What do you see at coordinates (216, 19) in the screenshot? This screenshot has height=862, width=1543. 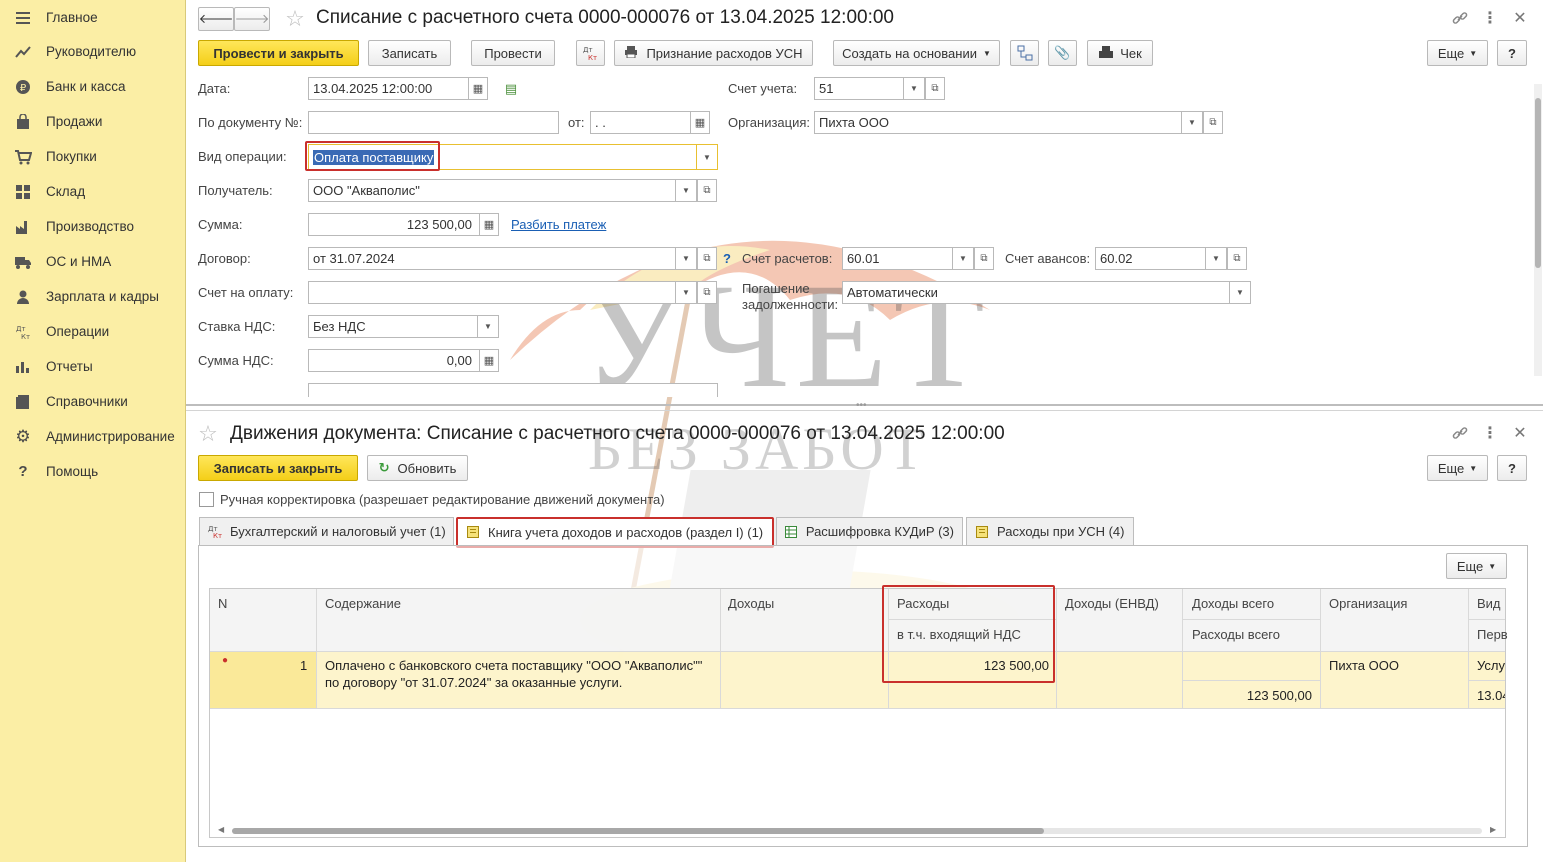 I see `back-button: 🡐` at bounding box center [216, 19].